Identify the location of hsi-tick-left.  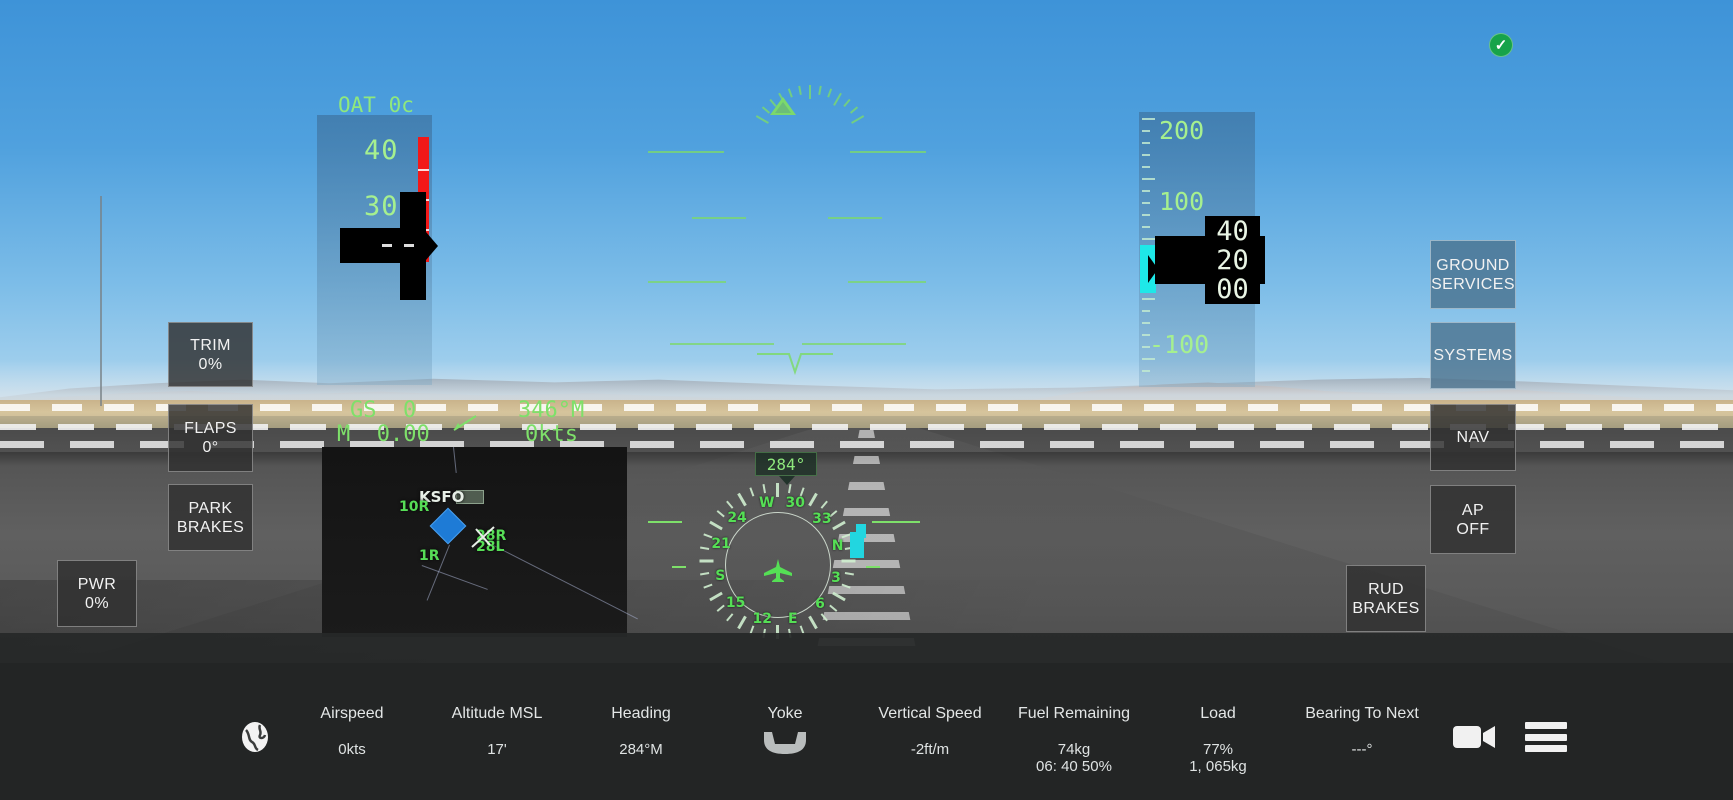
(679, 567).